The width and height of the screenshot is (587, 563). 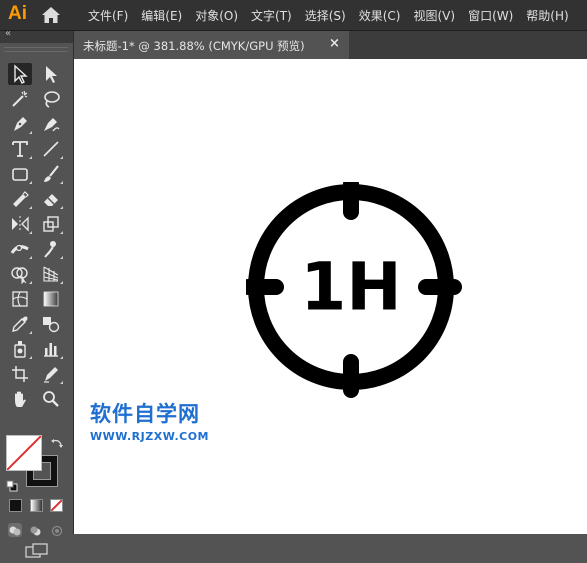 What do you see at coordinates (17, 13) in the screenshot?
I see `app-logo: Ai` at bounding box center [17, 13].